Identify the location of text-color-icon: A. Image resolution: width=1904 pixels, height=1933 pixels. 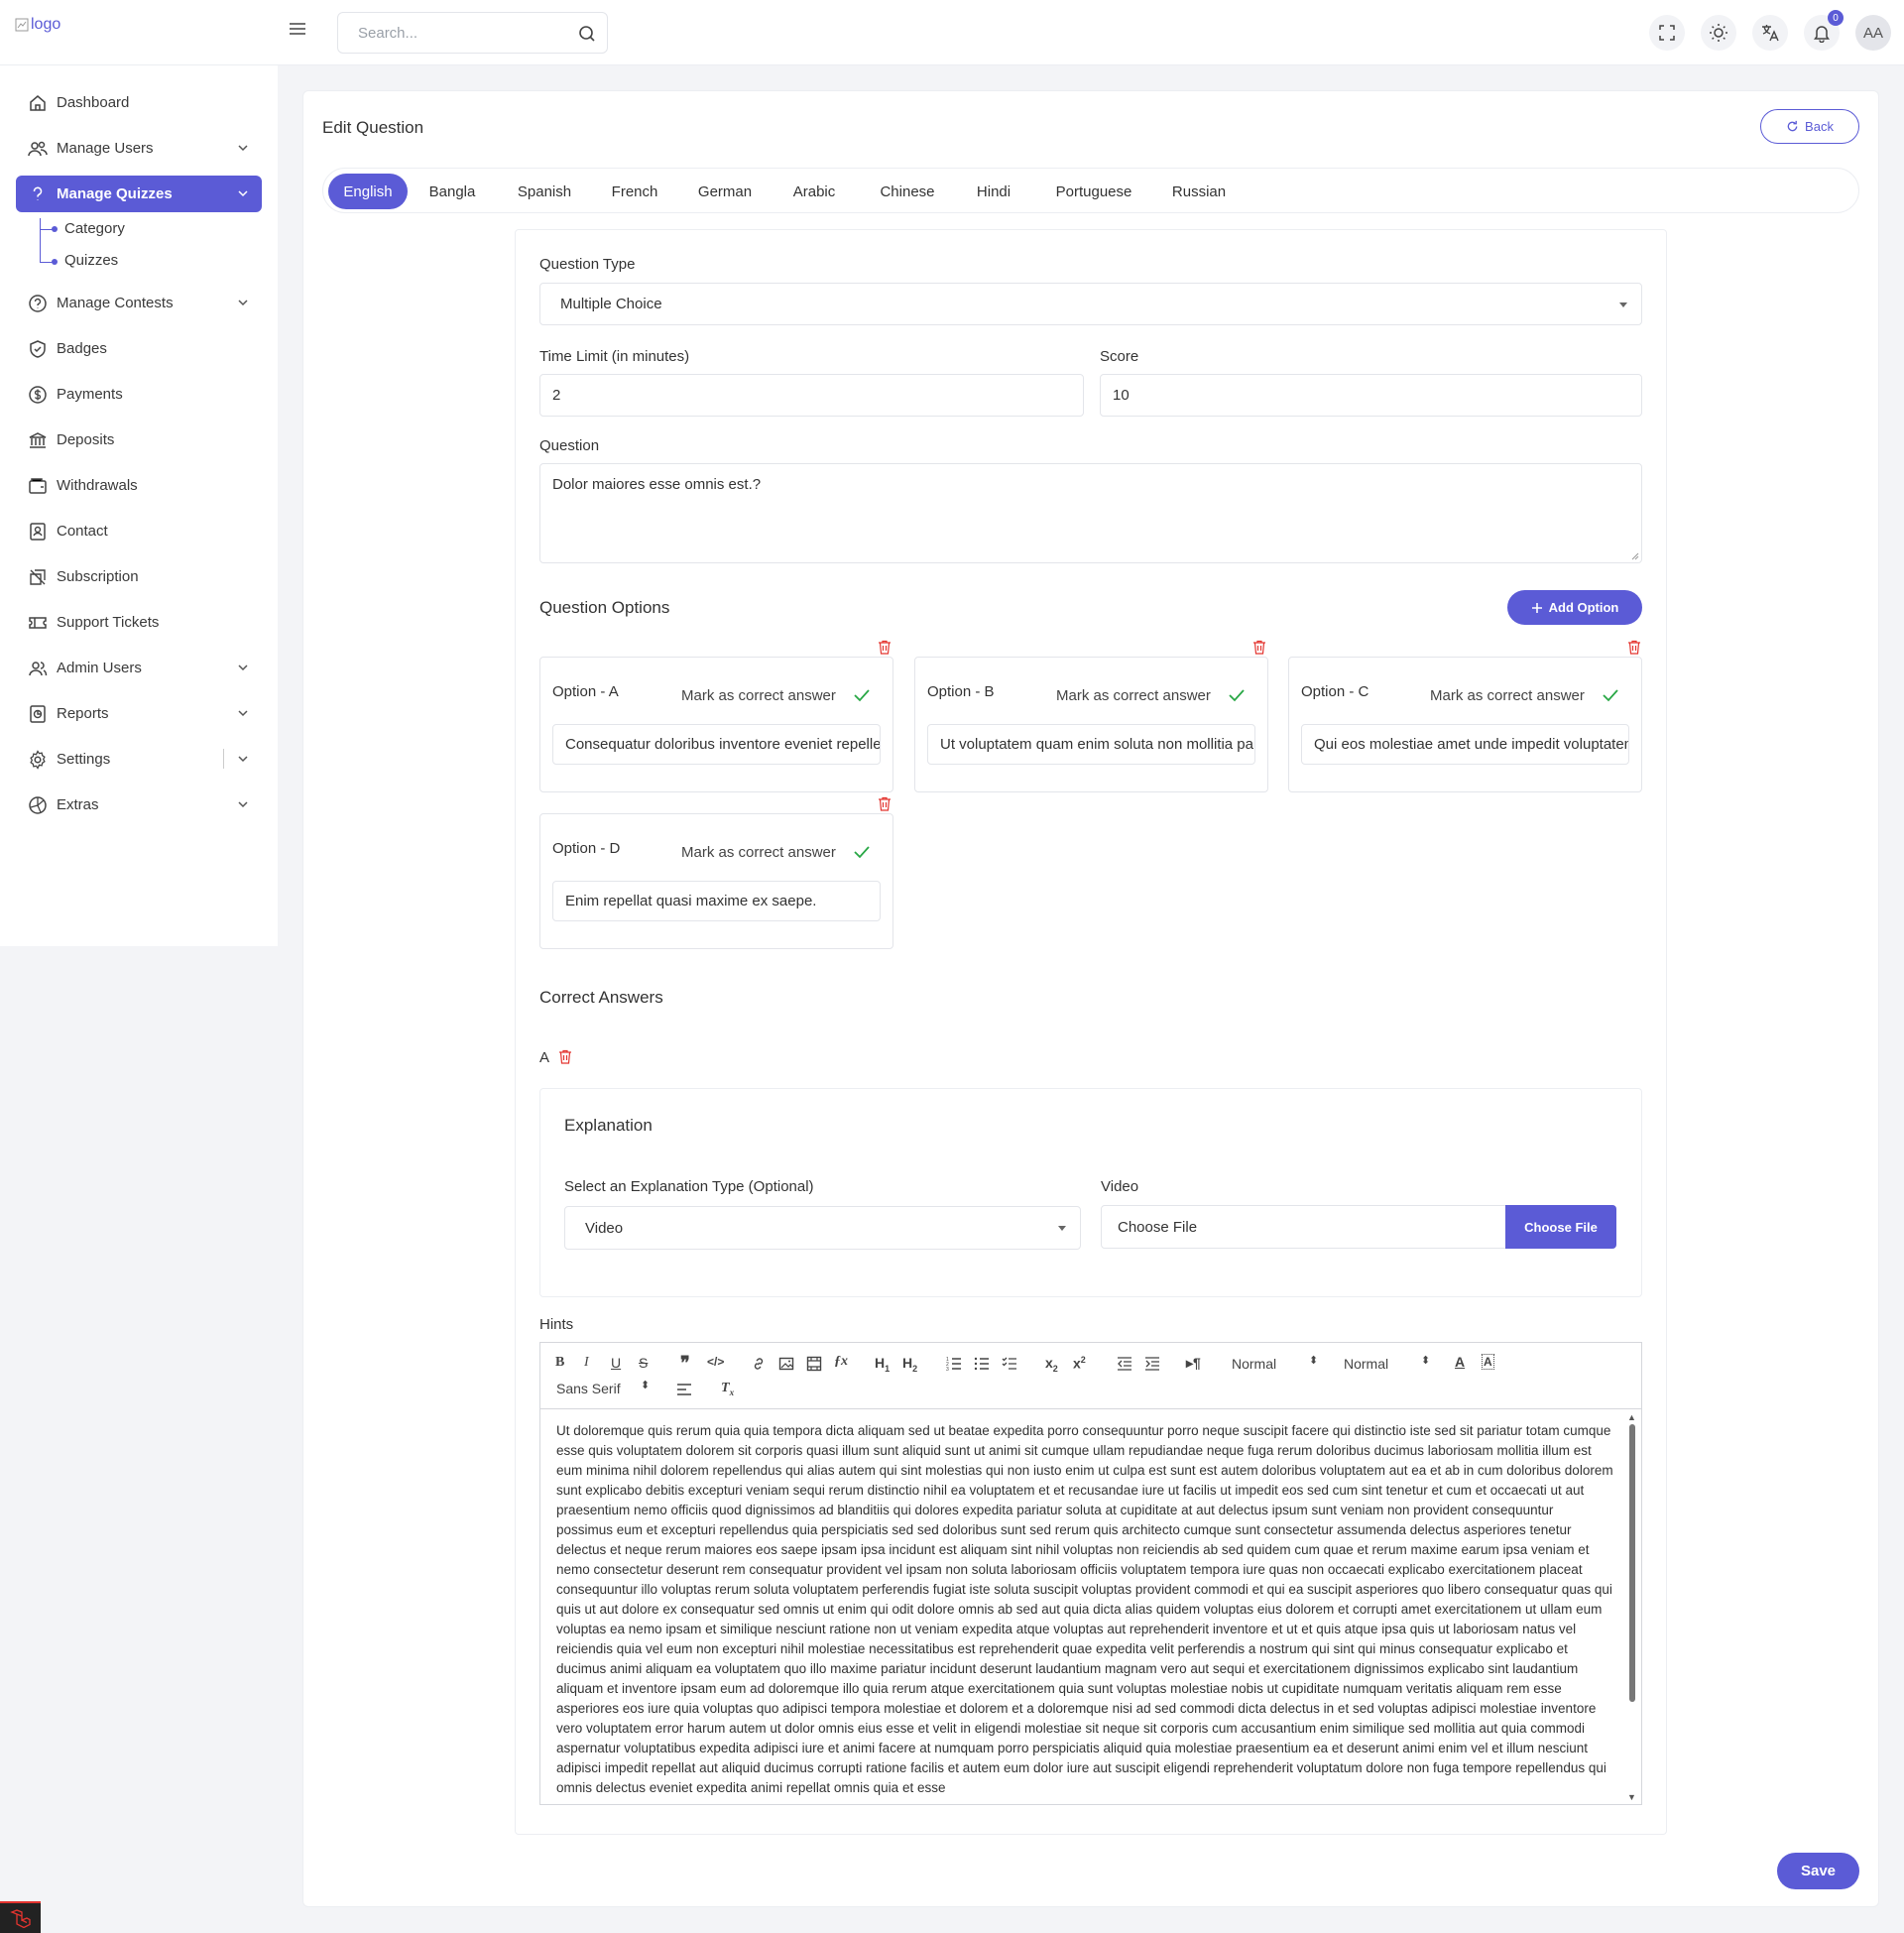
(1460, 1362).